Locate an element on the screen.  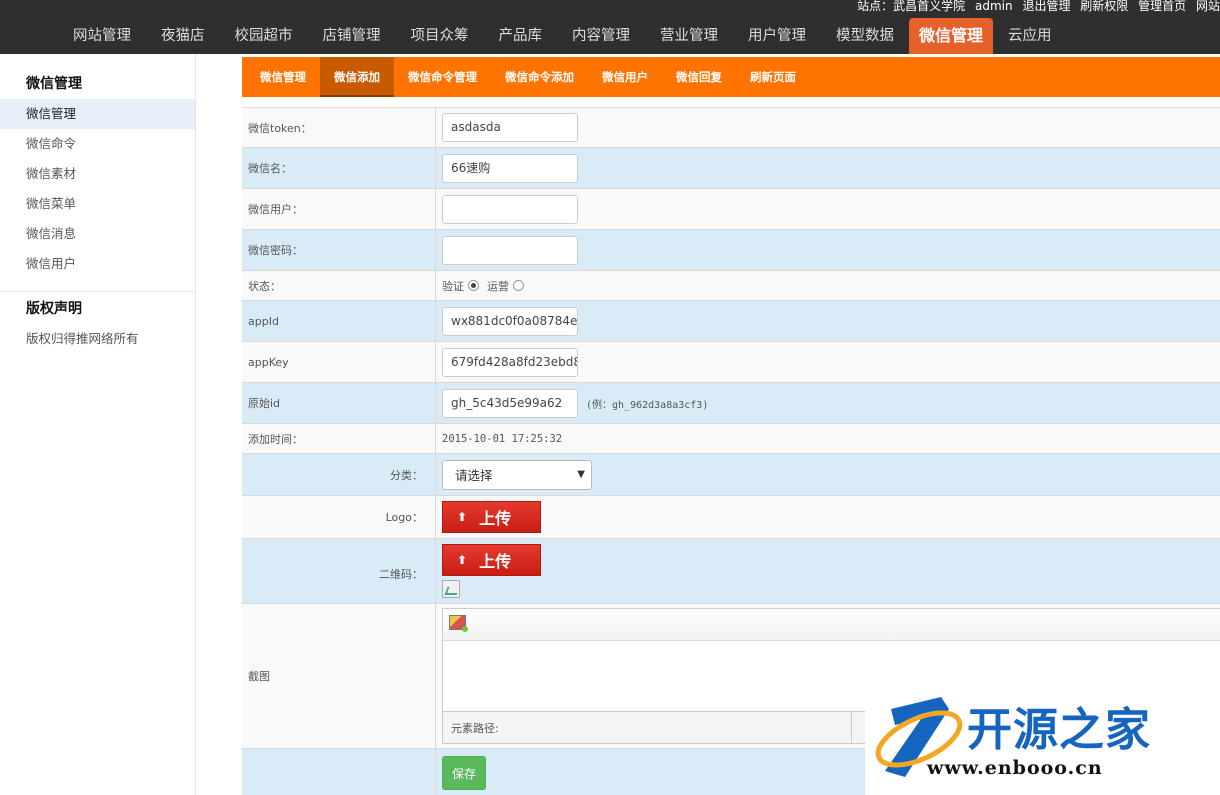
username: admin is located at coordinates (994, 6).